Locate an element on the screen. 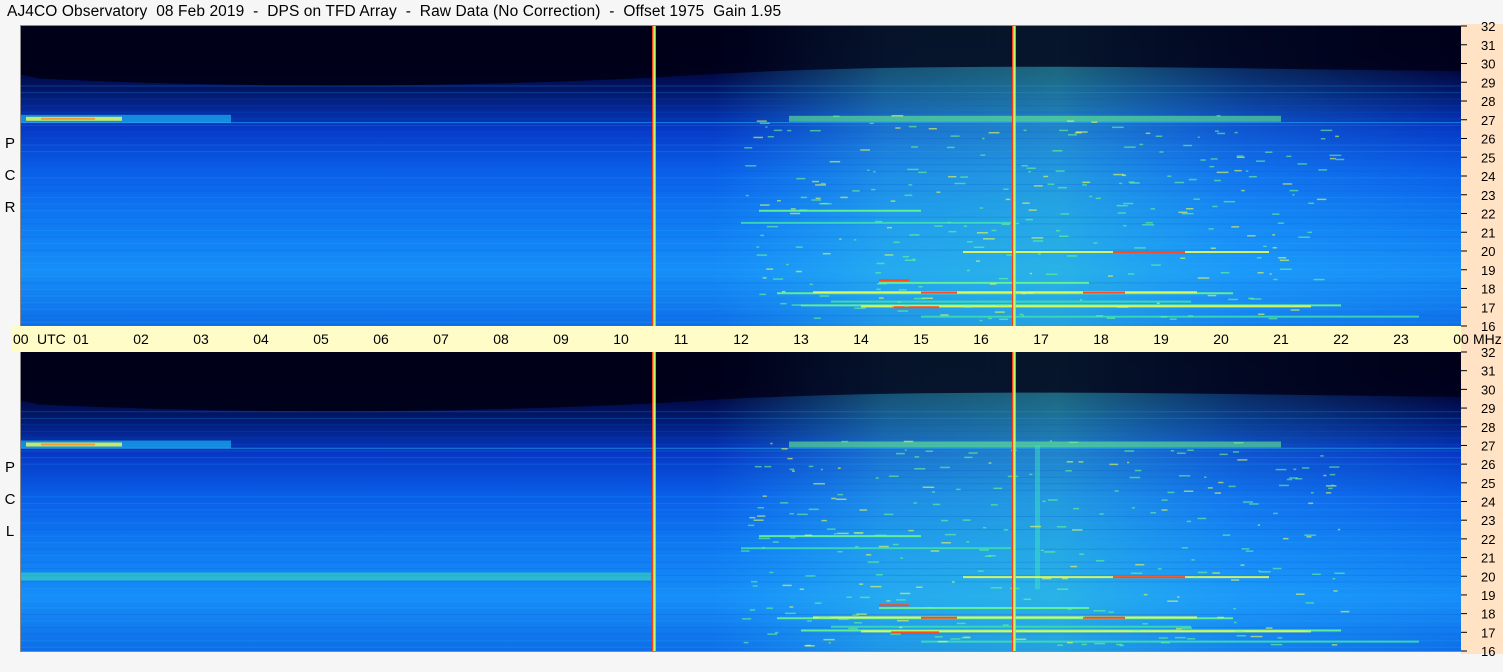 This screenshot has width=1503, height=672. time-tick-label: 03 is located at coordinates (201, 339).